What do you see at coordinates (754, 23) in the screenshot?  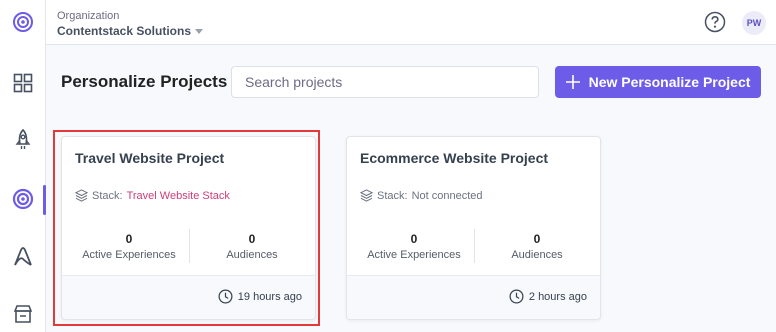 I see `user-avatar: PW` at bounding box center [754, 23].